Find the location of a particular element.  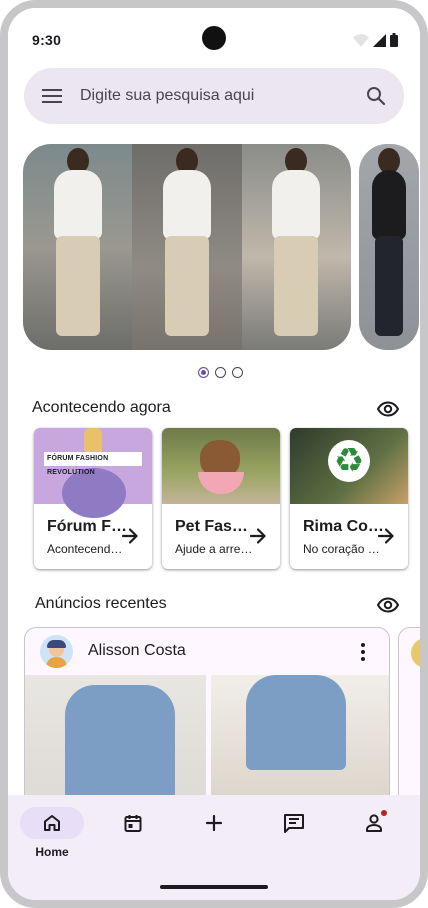

carousel-pagination is located at coordinates (220, 372).